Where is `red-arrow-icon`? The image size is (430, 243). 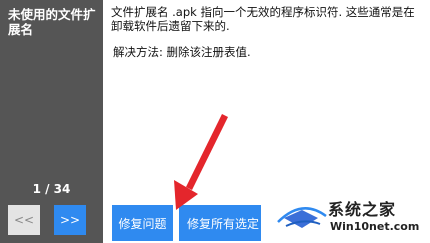 red-arrow-icon is located at coordinates (201, 162).